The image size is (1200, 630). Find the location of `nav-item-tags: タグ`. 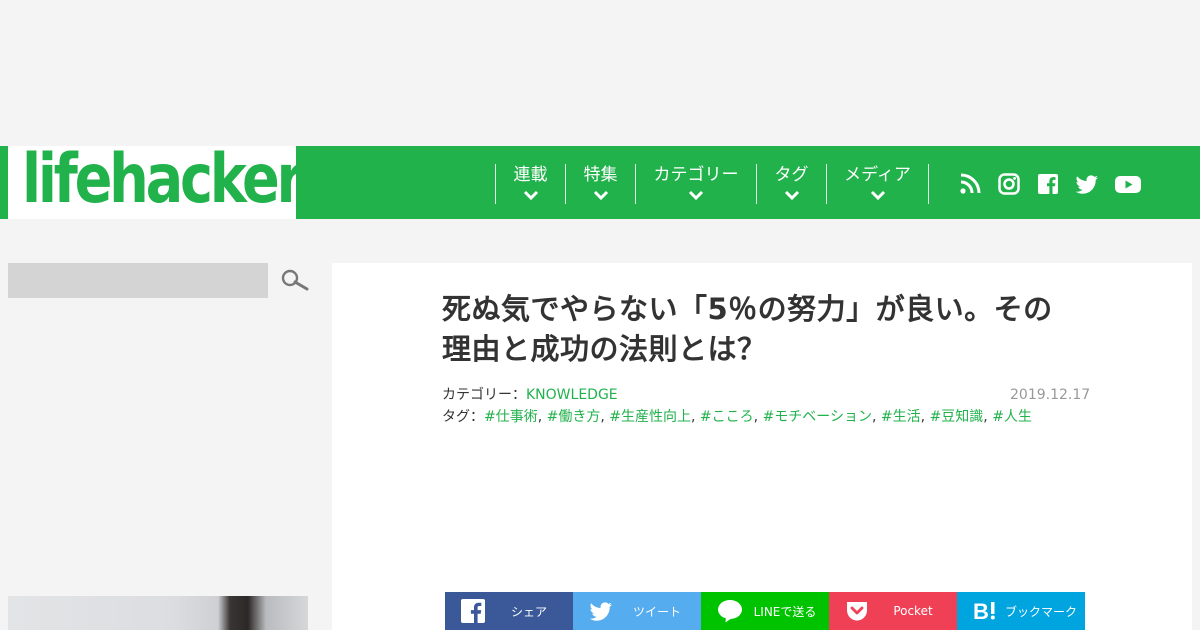

nav-item-tags: タグ is located at coordinates (791, 184).